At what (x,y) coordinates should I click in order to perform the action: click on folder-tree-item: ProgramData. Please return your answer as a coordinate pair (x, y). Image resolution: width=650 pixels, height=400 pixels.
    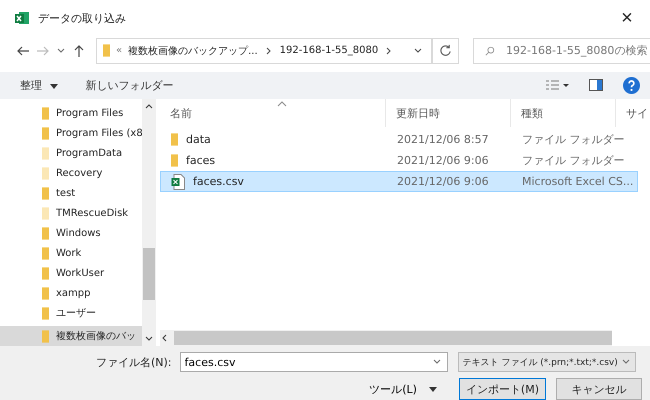
    Looking at the image, I should click on (71, 153).